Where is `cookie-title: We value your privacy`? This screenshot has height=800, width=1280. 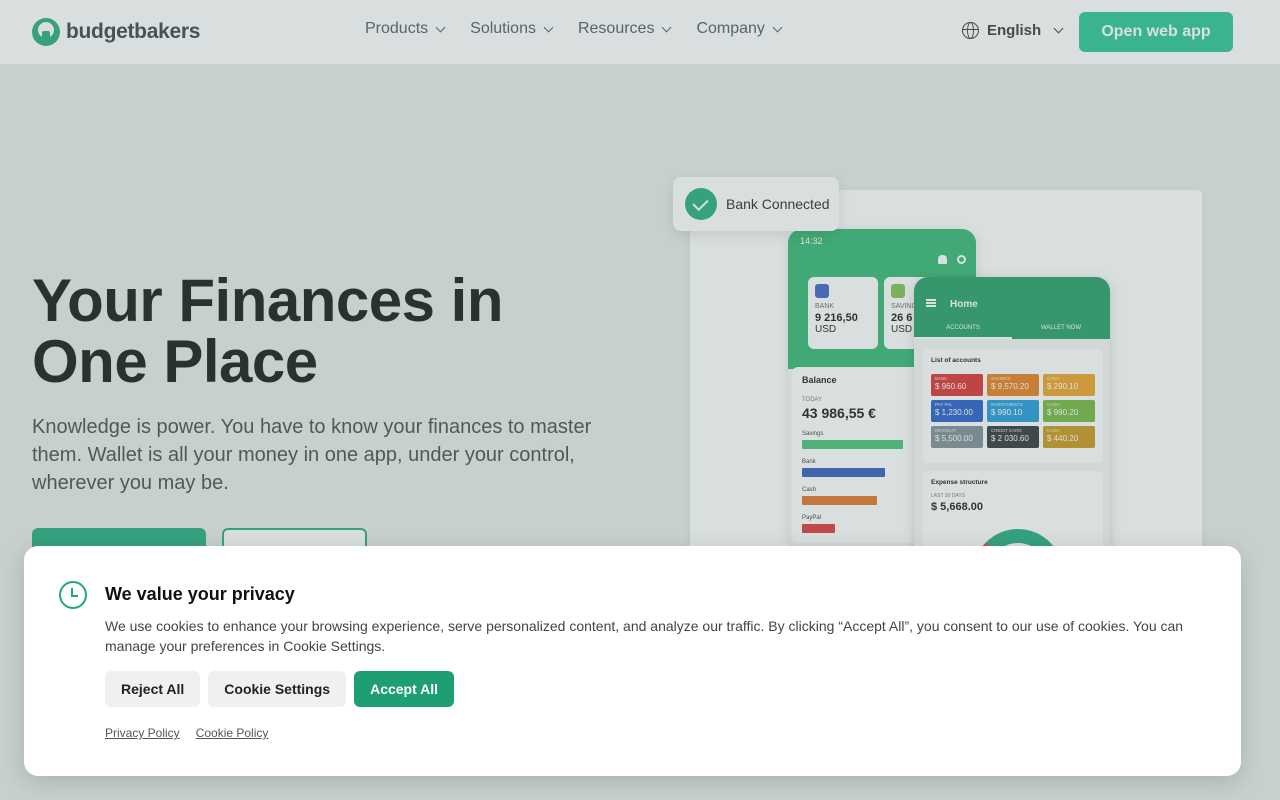 cookie-title: We value your privacy is located at coordinates (200, 594).